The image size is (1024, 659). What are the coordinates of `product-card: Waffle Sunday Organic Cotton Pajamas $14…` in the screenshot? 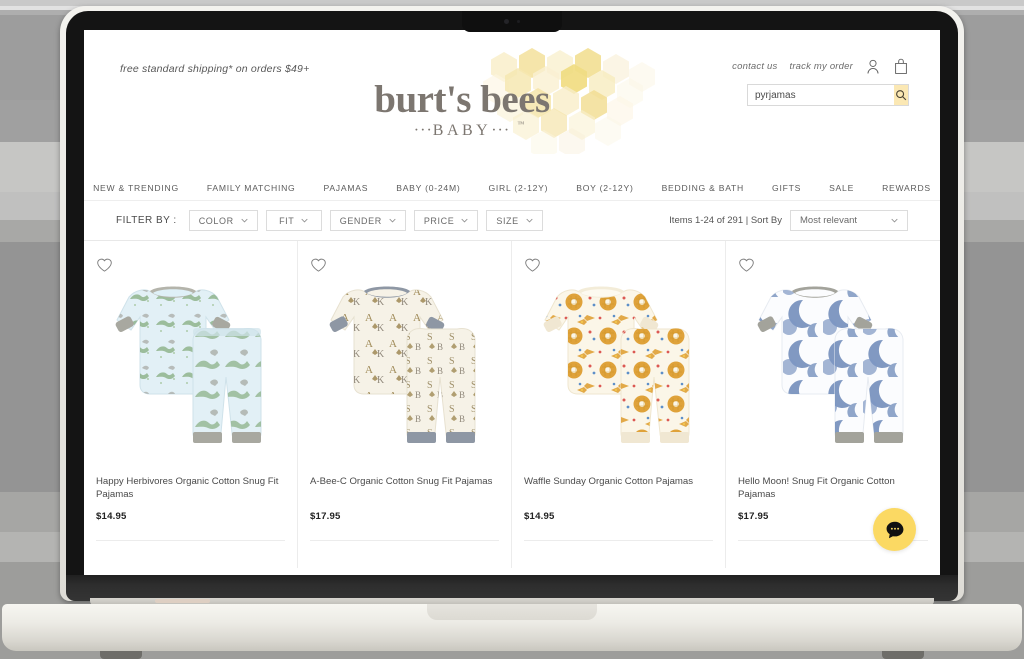 It's located at (619, 404).